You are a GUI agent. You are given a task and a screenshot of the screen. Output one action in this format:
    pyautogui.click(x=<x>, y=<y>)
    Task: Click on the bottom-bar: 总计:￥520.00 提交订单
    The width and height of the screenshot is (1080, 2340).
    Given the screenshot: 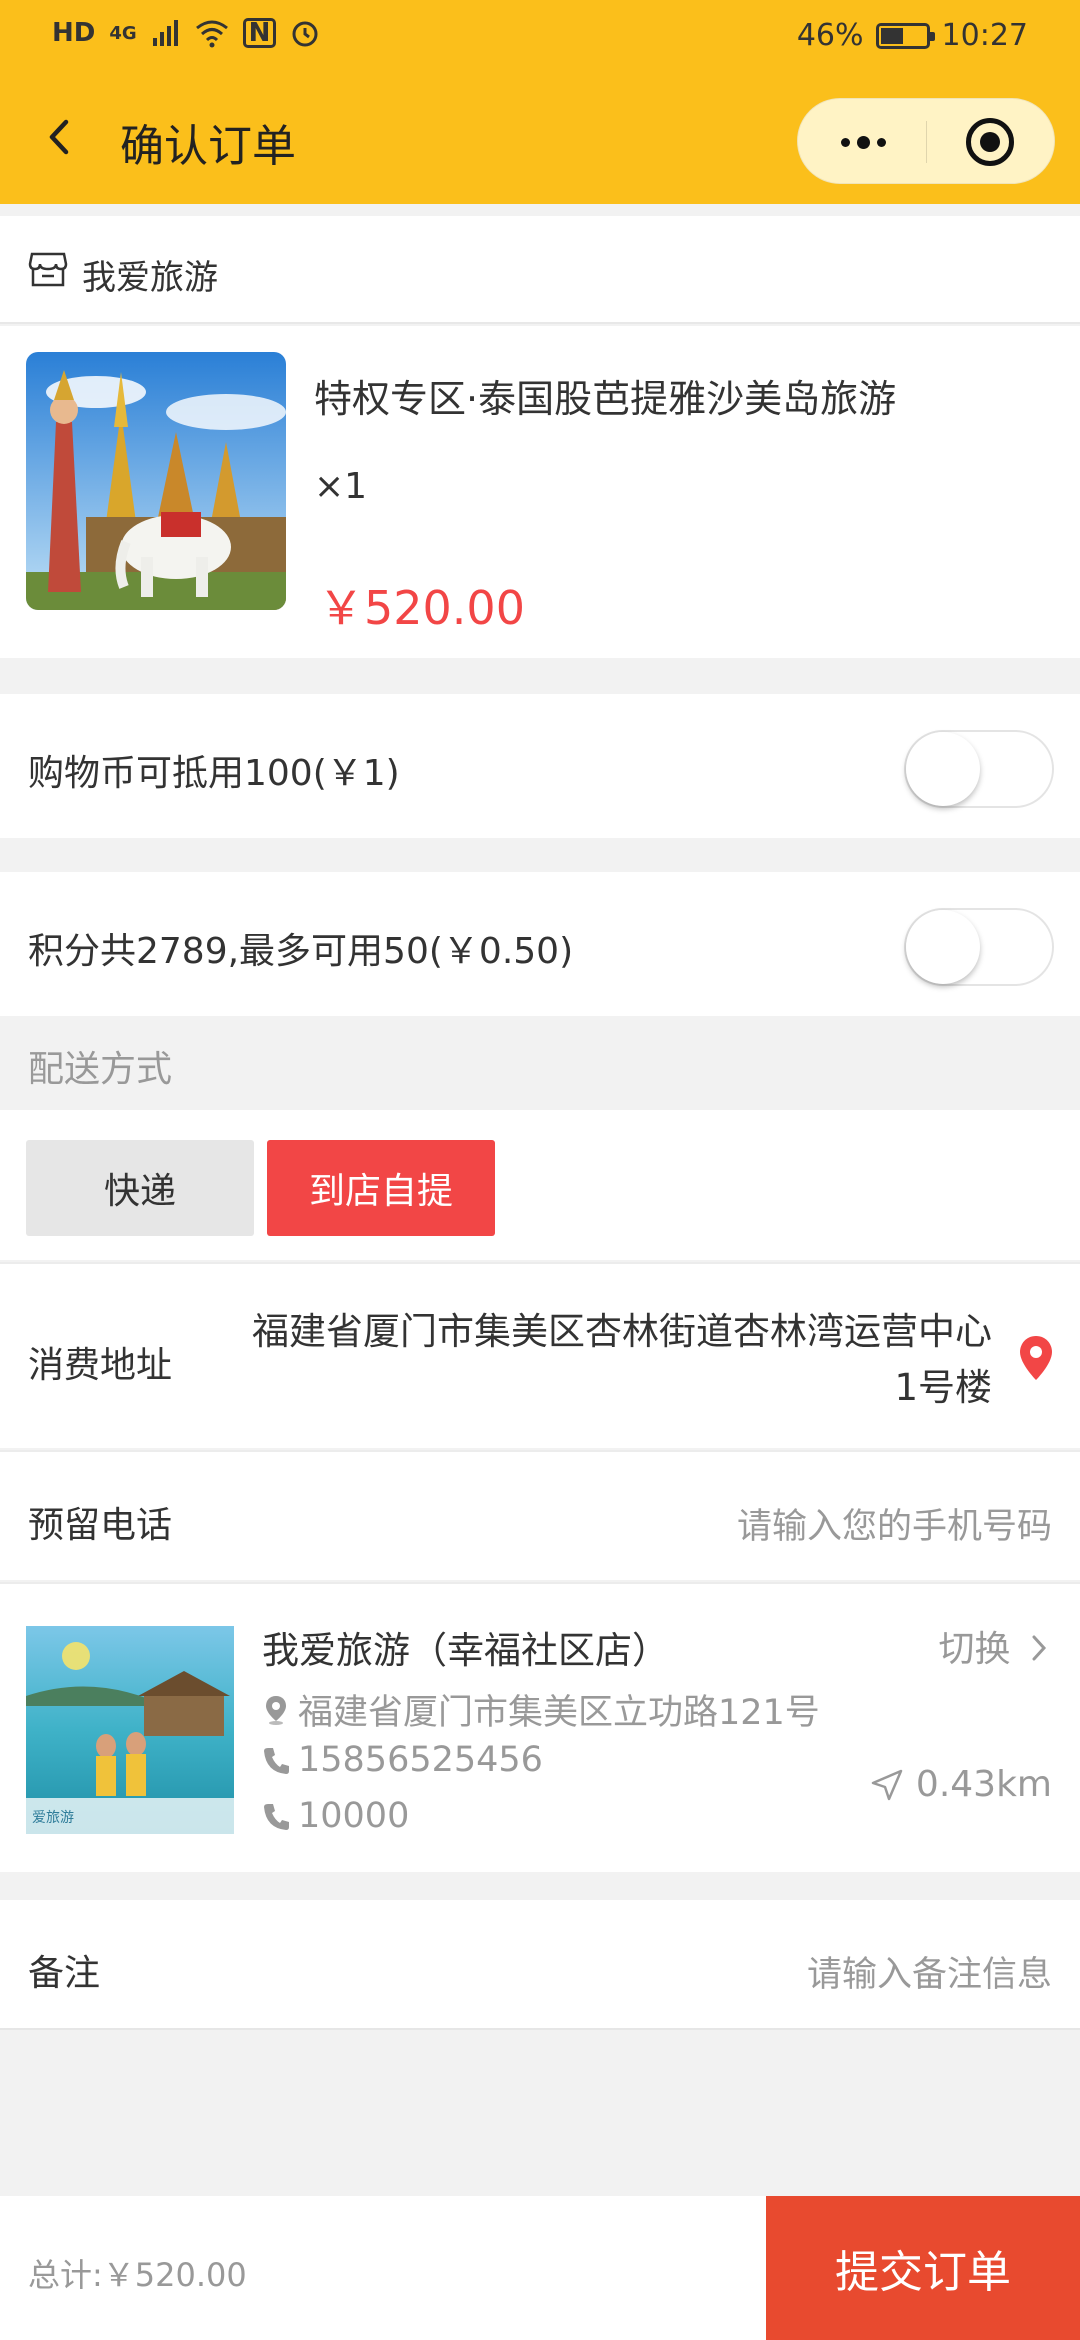 What is the action you would take?
    pyautogui.click(x=540, y=2268)
    